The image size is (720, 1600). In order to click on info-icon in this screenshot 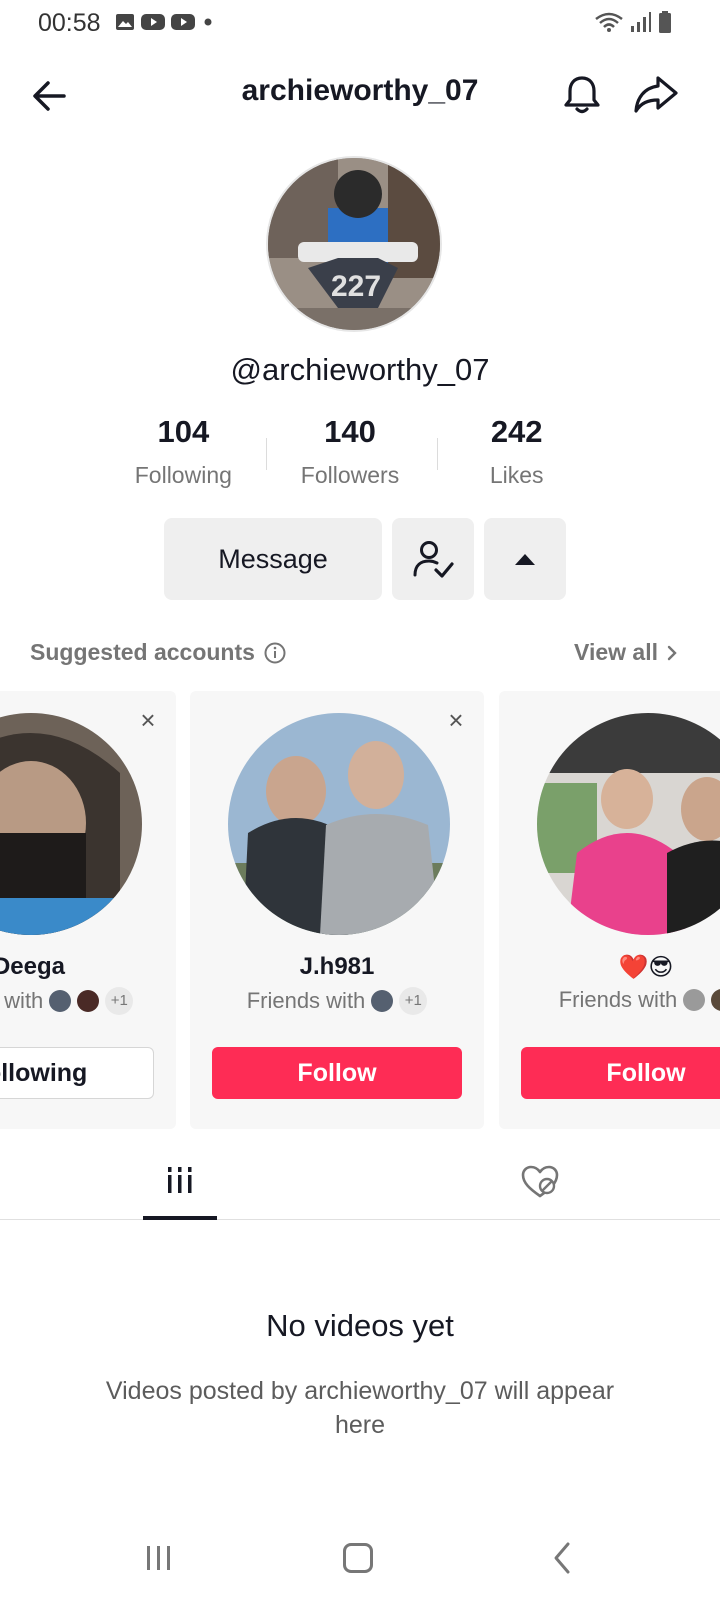, I will do `click(275, 653)`.